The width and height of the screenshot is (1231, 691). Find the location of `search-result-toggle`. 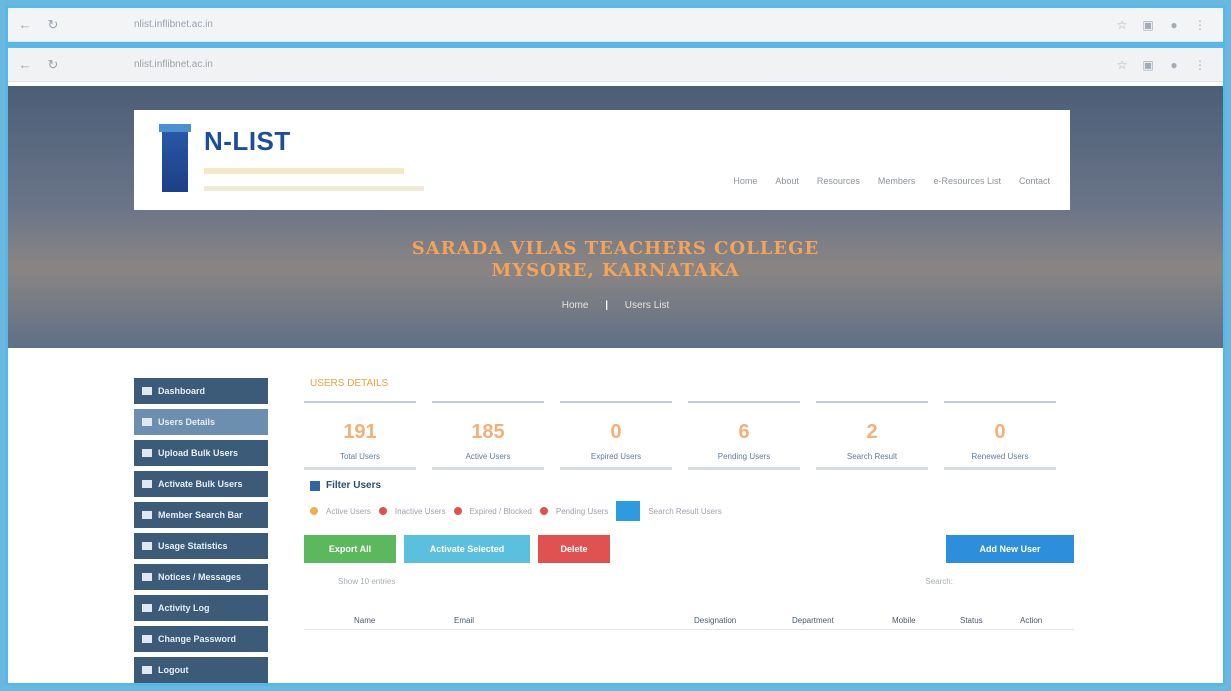

search-result-toggle is located at coordinates (628, 511).